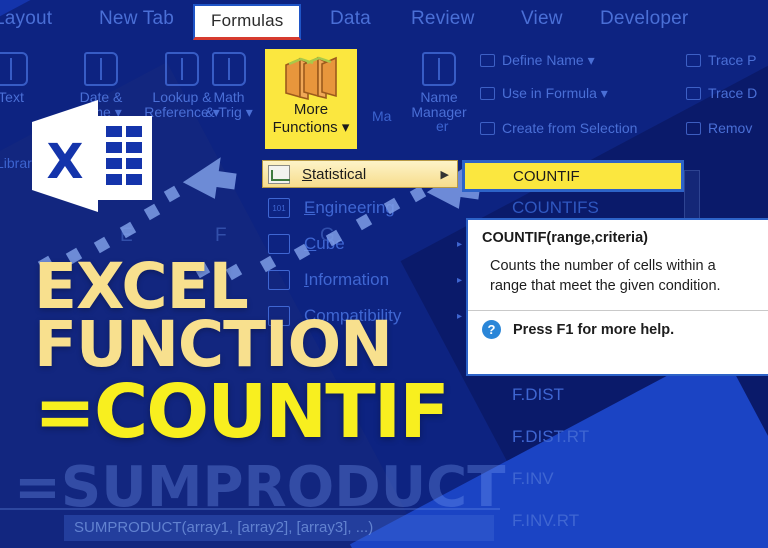 The height and width of the screenshot is (548, 768). Describe the element at coordinates (439, 69) in the screenshot. I see `name-manager-icon` at that location.